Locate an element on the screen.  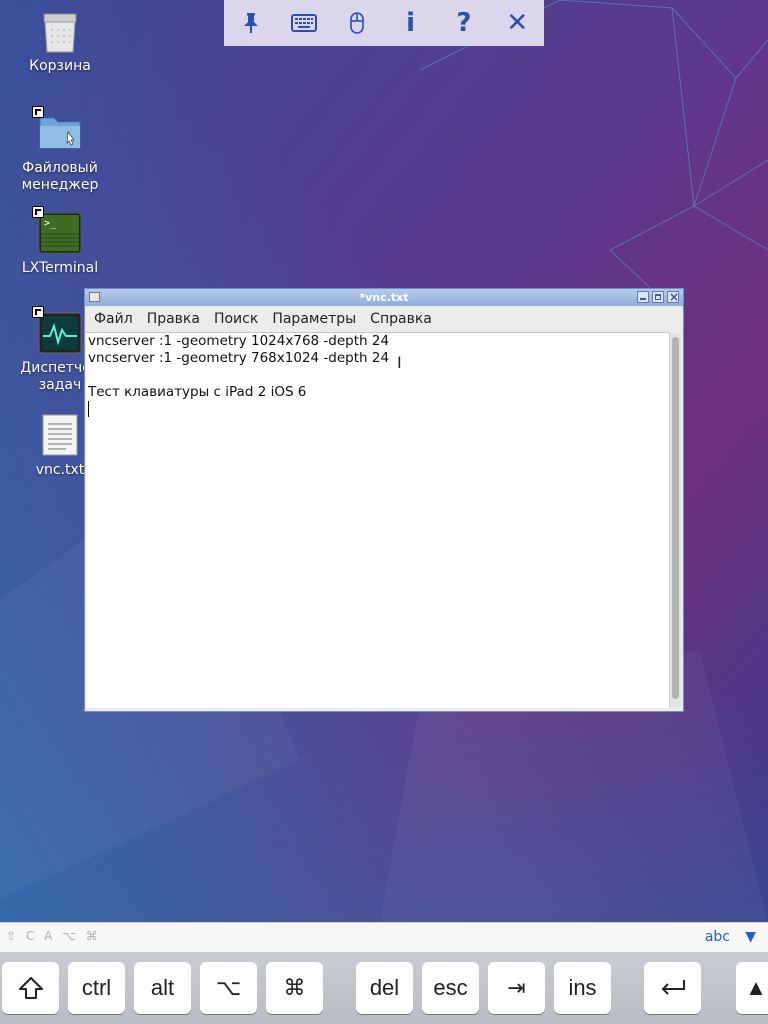
delete-key: del is located at coordinates (384, 988).